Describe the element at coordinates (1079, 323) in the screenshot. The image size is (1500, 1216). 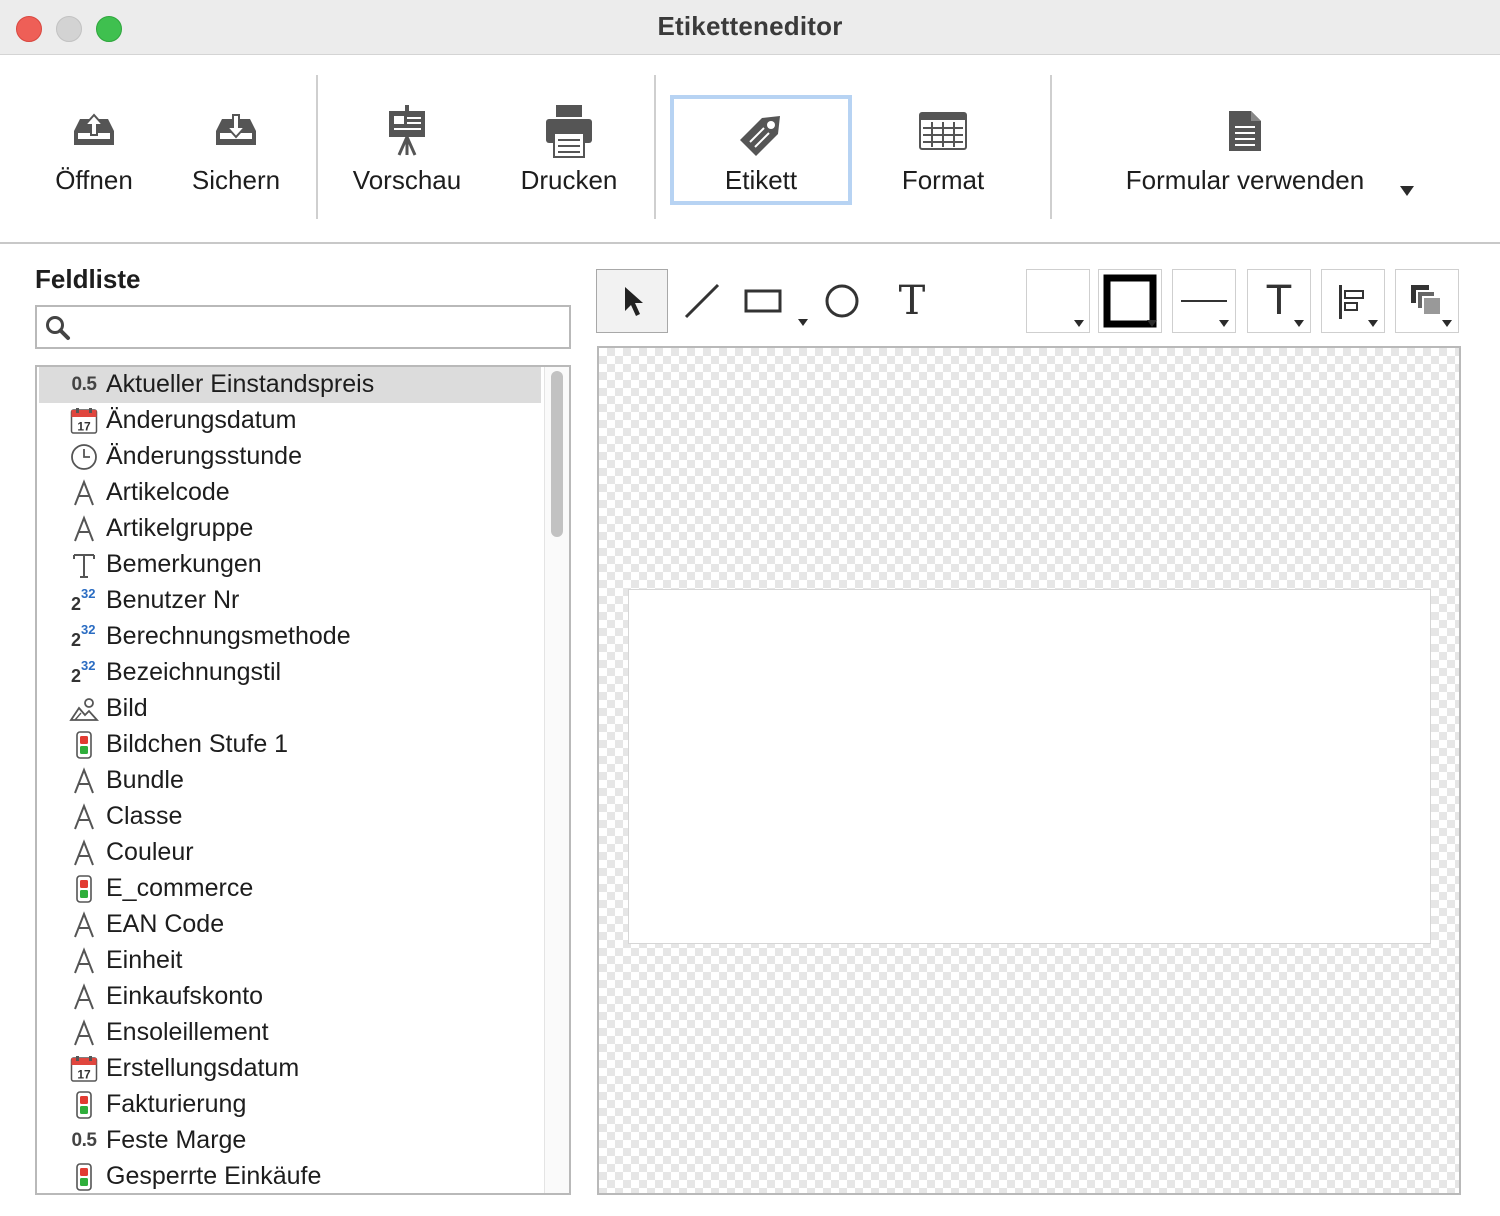
I see `fill-color-dropdown-icon` at that location.